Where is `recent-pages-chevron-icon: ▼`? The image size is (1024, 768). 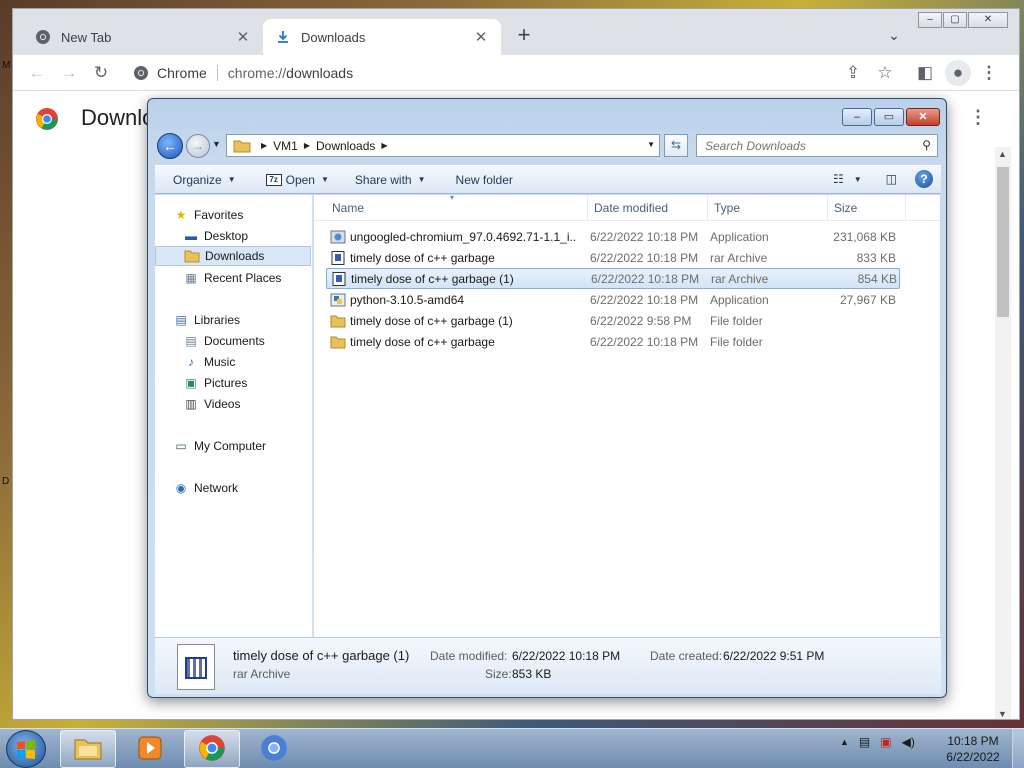 recent-pages-chevron-icon: ▼ is located at coordinates (216, 144).